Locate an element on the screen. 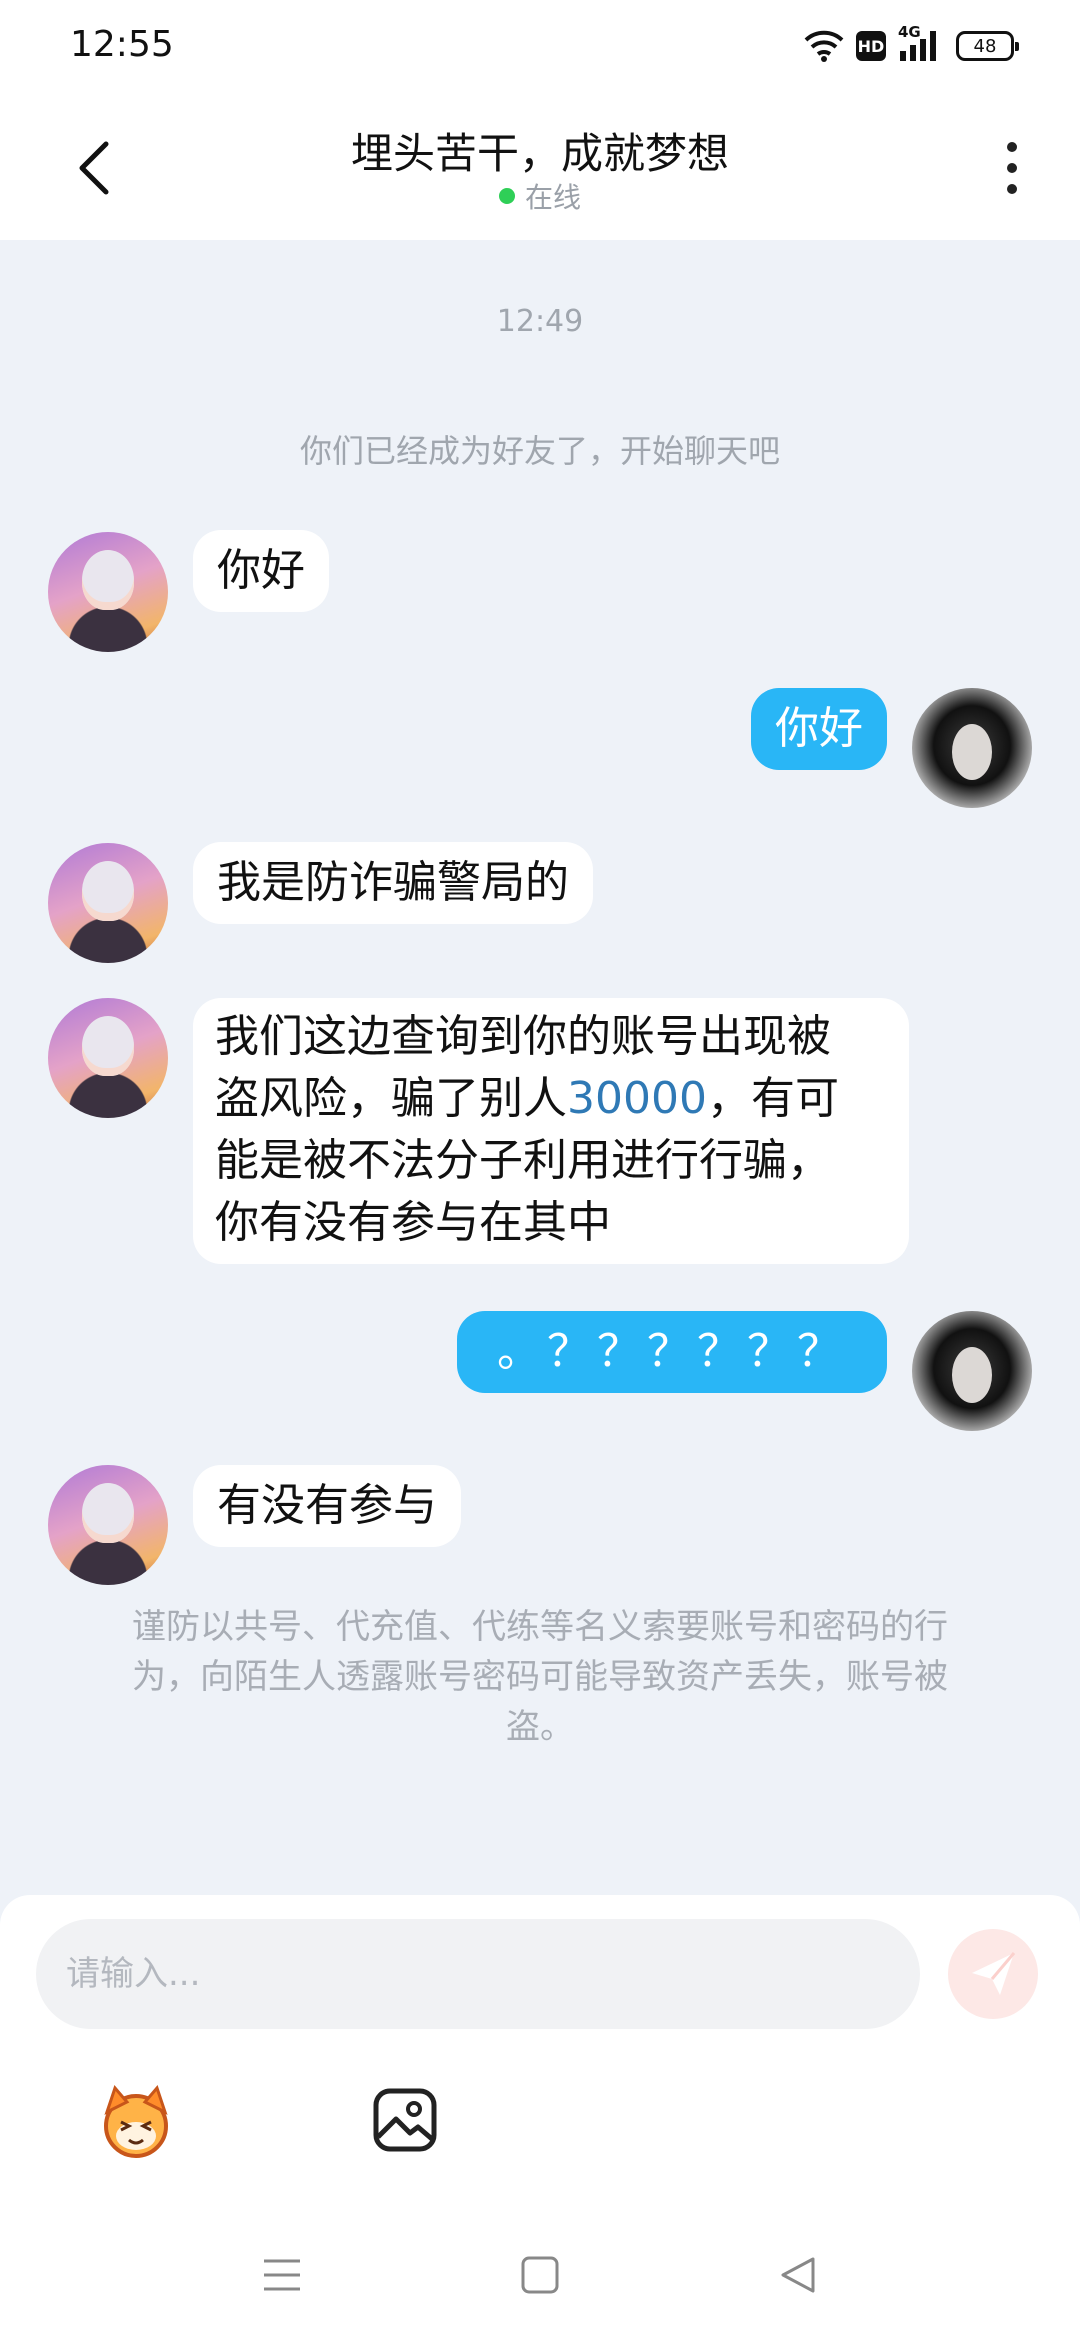  back-triangle-icon is located at coordinates (798, 2275).